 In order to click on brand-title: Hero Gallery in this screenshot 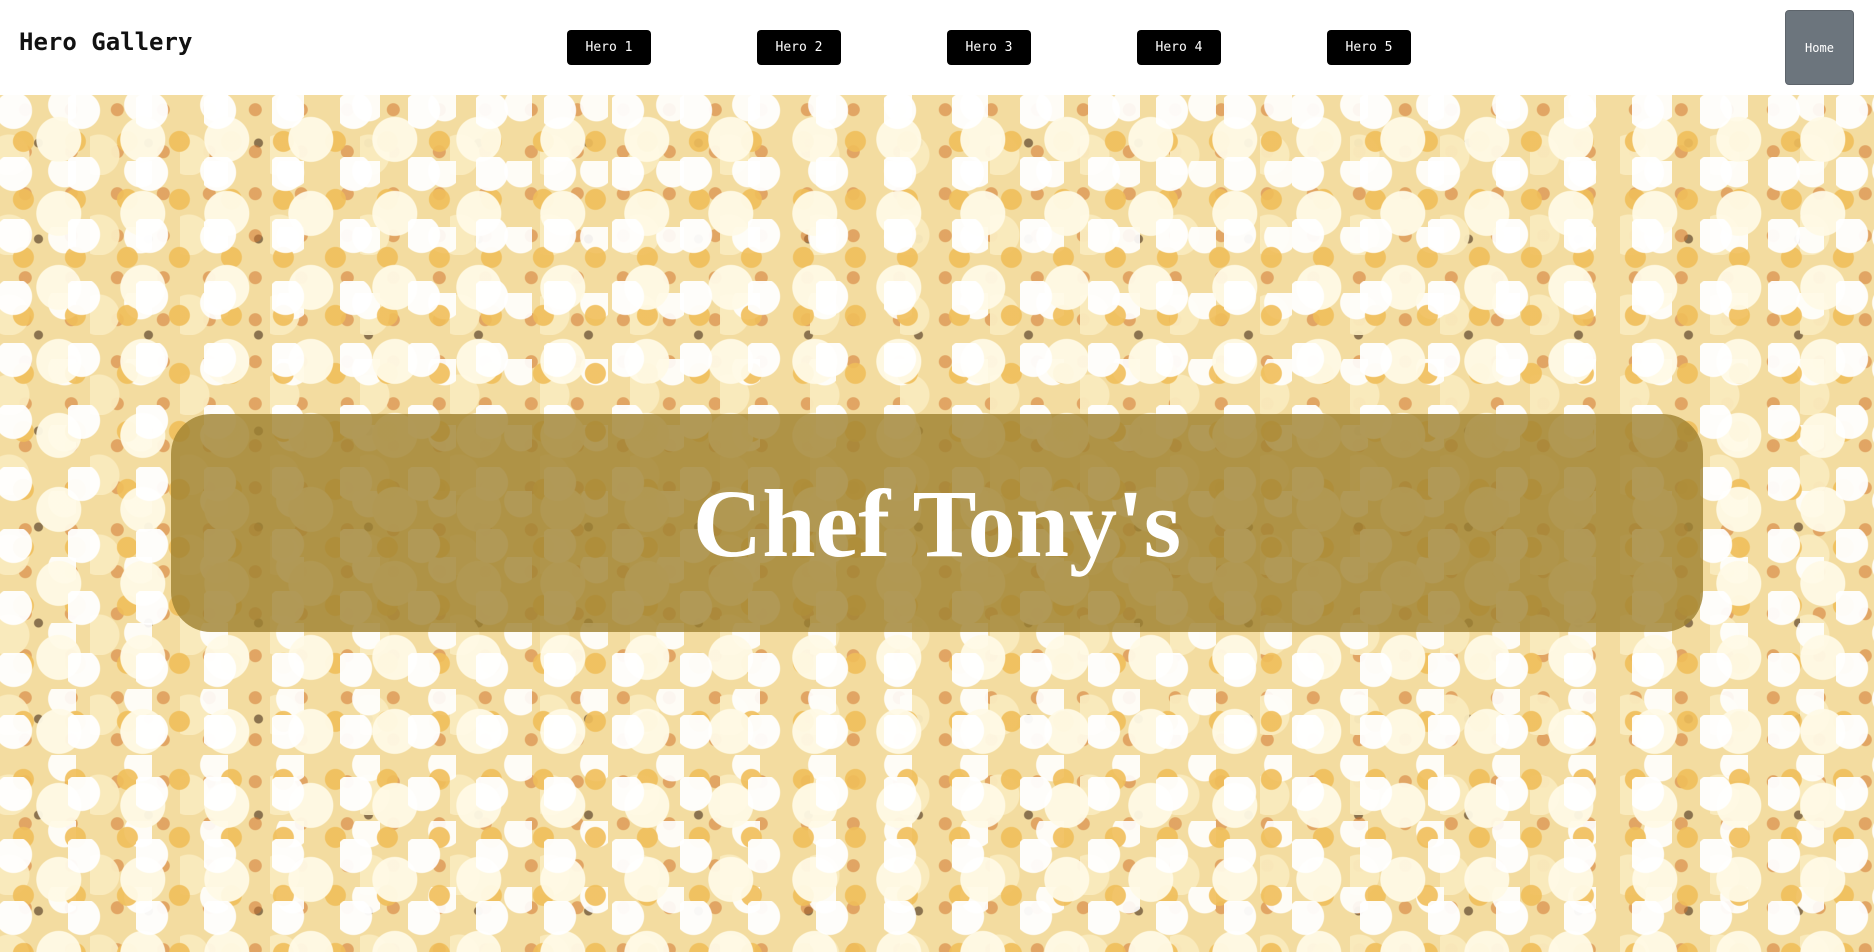, I will do `click(106, 42)`.